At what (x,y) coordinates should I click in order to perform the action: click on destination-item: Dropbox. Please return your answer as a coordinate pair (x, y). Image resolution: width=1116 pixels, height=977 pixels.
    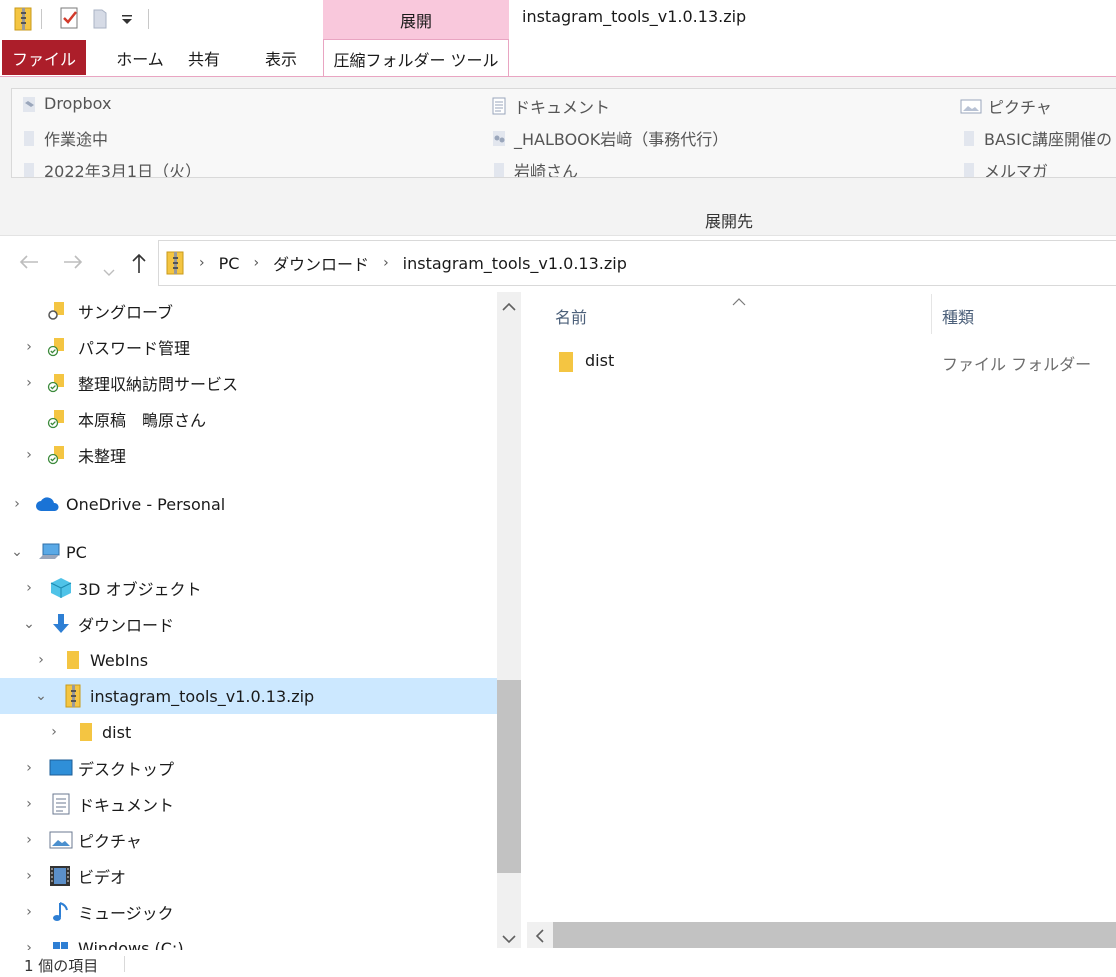
    Looking at the image, I should click on (65, 103).